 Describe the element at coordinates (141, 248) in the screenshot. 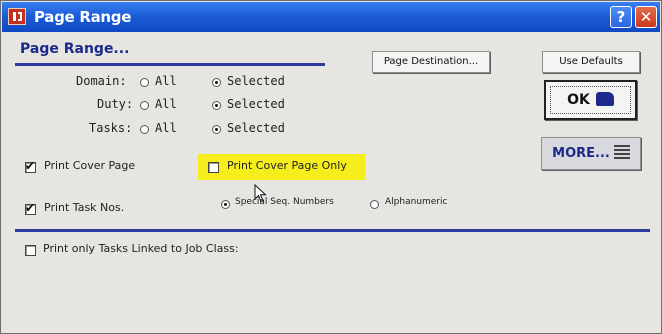

I see `print-only-linked-label: Print only Tasks Linked to Job Class:` at that location.